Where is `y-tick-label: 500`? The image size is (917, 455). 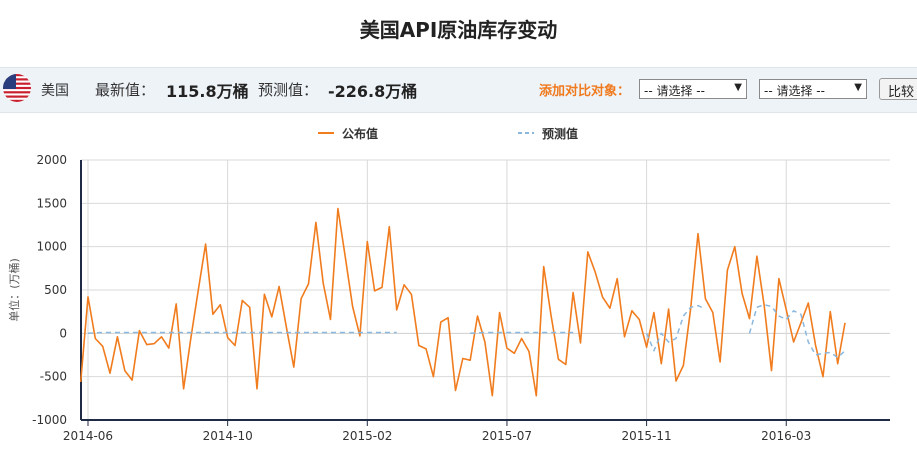 y-tick-label: 500 is located at coordinates (55, 290).